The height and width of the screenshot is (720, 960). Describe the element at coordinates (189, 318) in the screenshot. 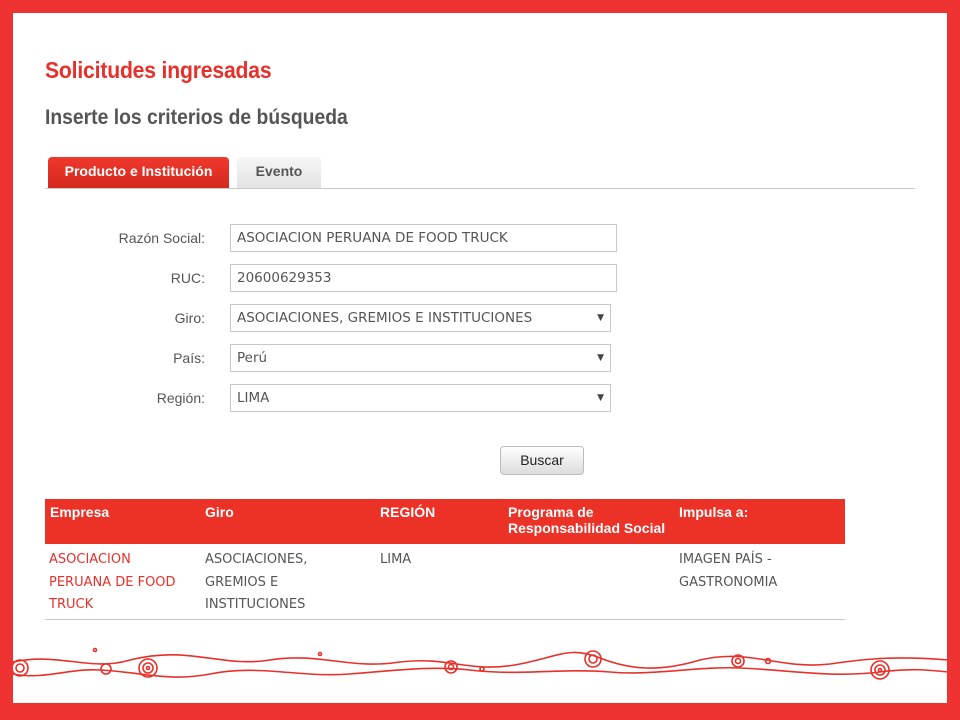

I see `giro-label: Giro:` at that location.